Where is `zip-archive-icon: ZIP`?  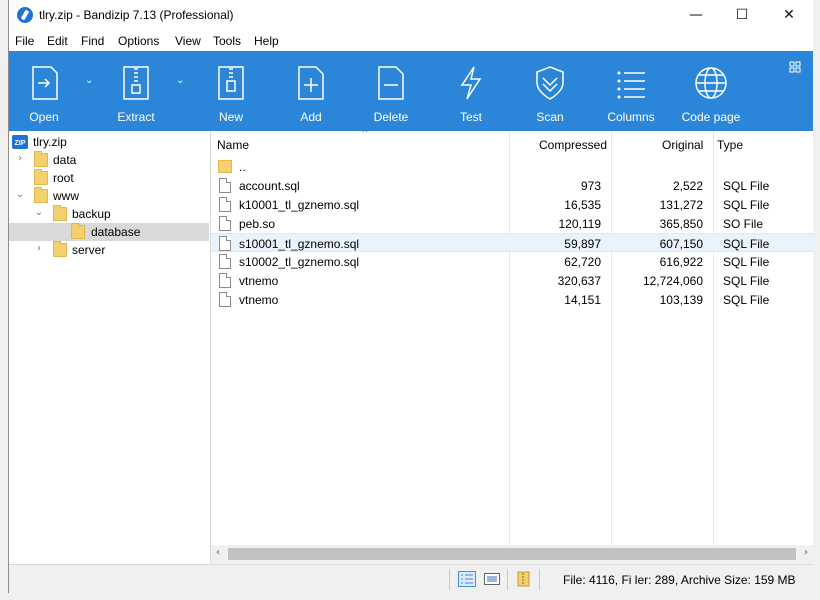 zip-archive-icon: ZIP is located at coordinates (20, 142).